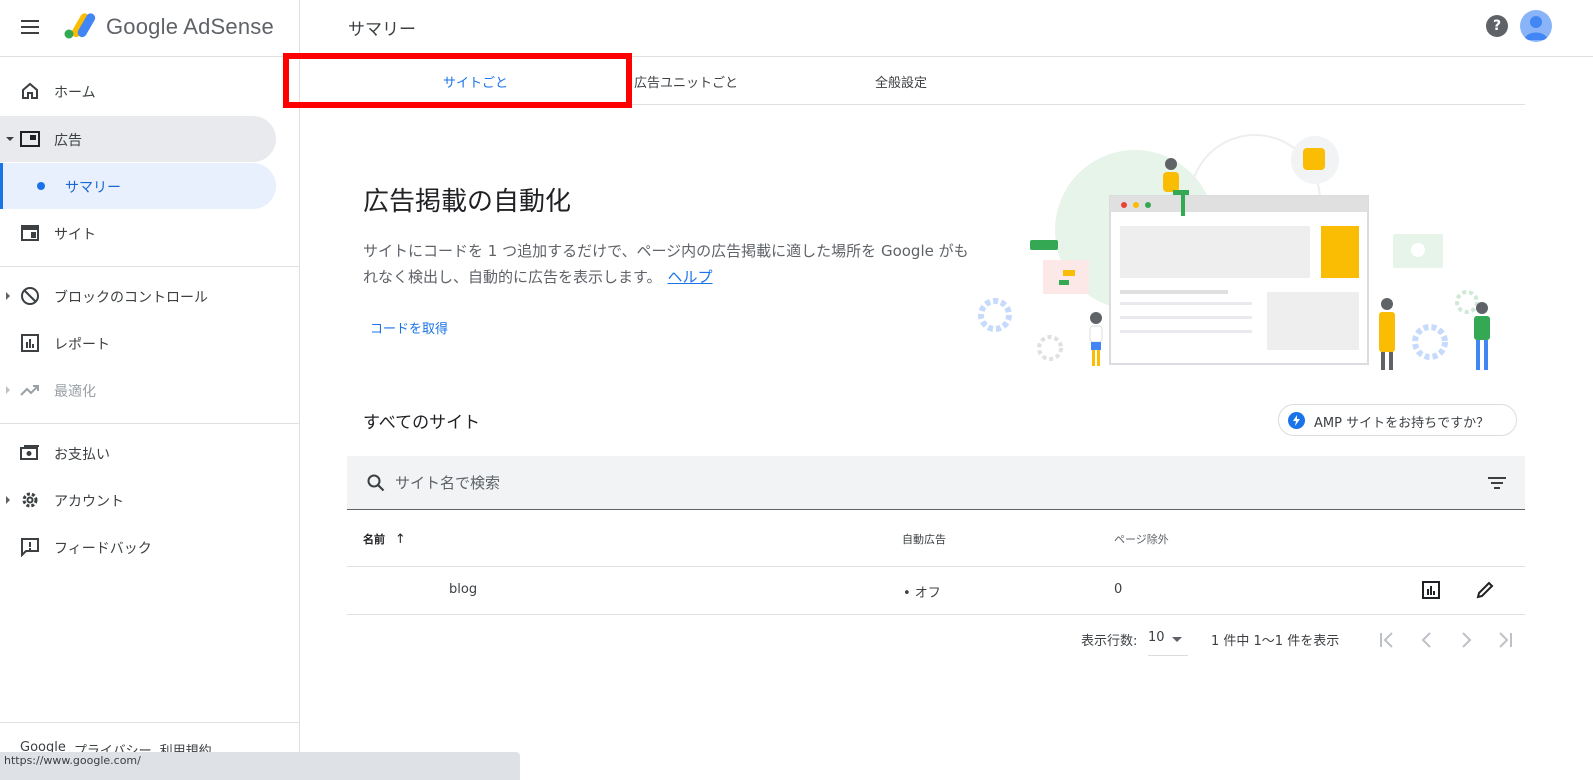 This screenshot has height=780, width=1593. What do you see at coordinates (686, 81) in the screenshot?
I see `tab-by-ad-unit: 広告ユニットごと` at bounding box center [686, 81].